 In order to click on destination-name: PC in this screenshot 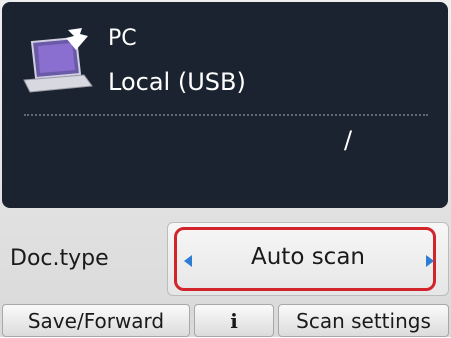, I will do `click(122, 38)`.